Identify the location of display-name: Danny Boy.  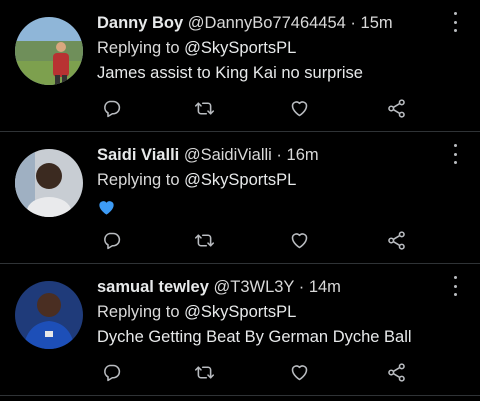
(140, 23).